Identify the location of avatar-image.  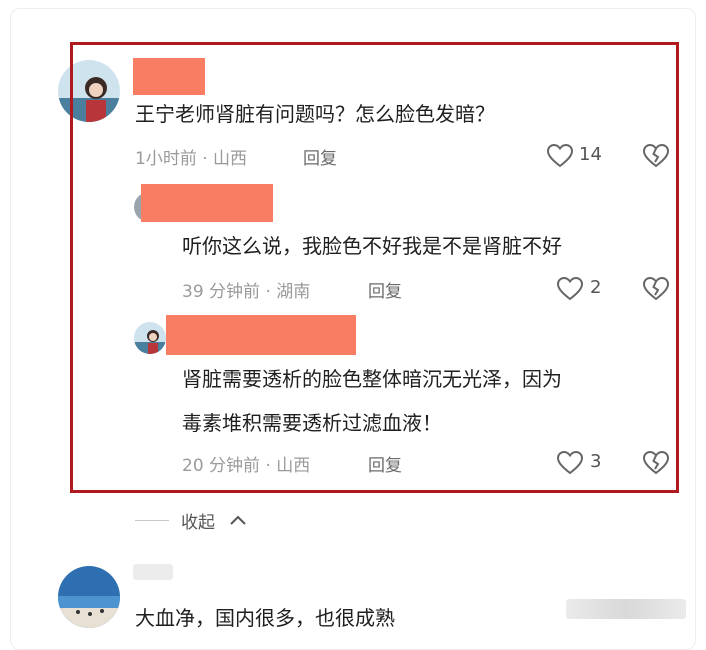
(89, 597).